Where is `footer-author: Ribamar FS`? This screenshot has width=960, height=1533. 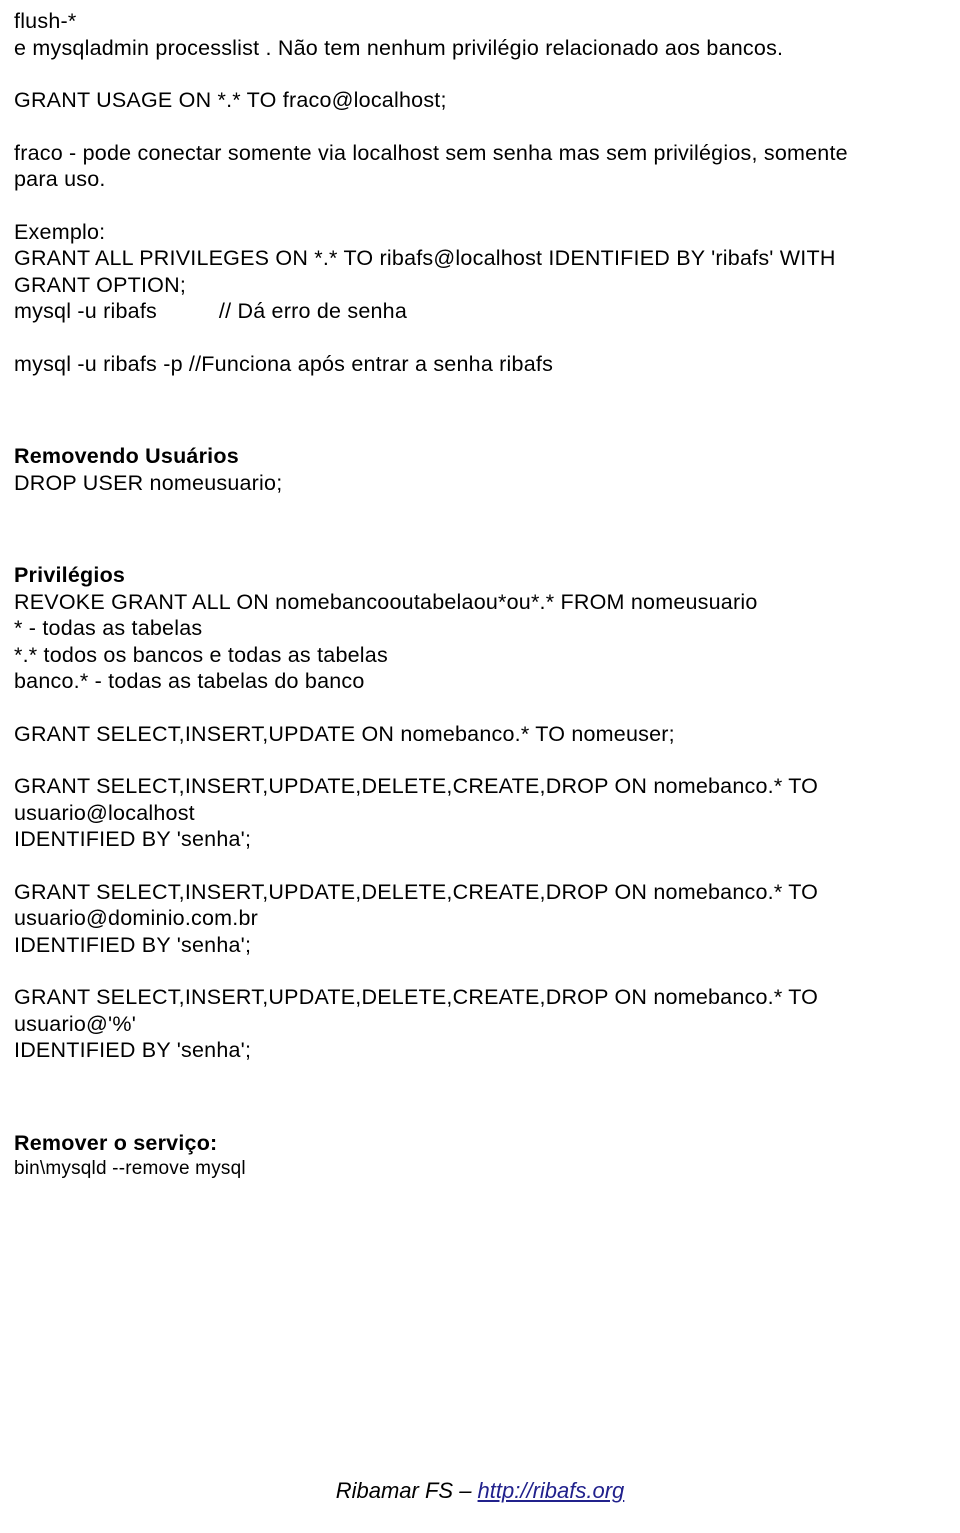
footer-author: Ribamar FS is located at coordinates (397, 1490).